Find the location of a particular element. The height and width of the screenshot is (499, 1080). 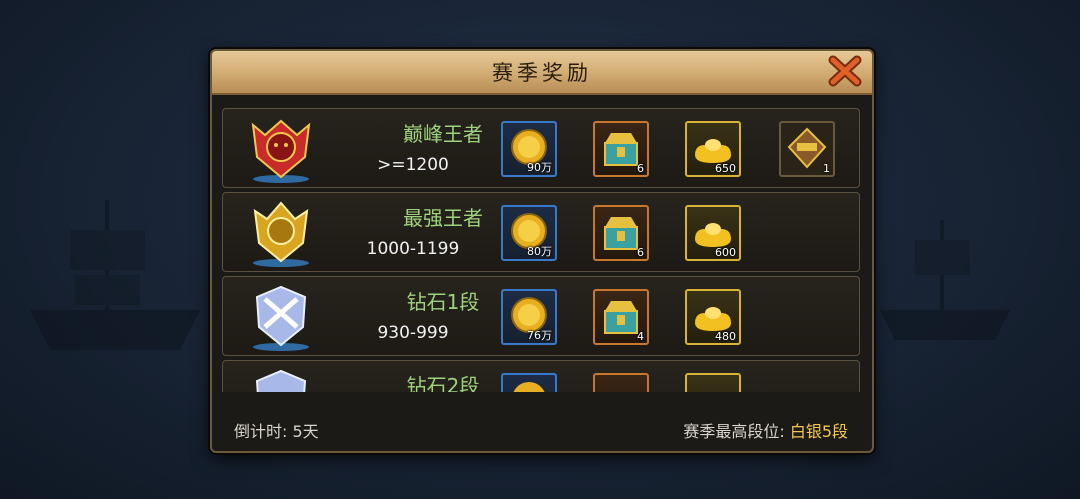

reward-gold-coin: 80万 is located at coordinates (529, 233).